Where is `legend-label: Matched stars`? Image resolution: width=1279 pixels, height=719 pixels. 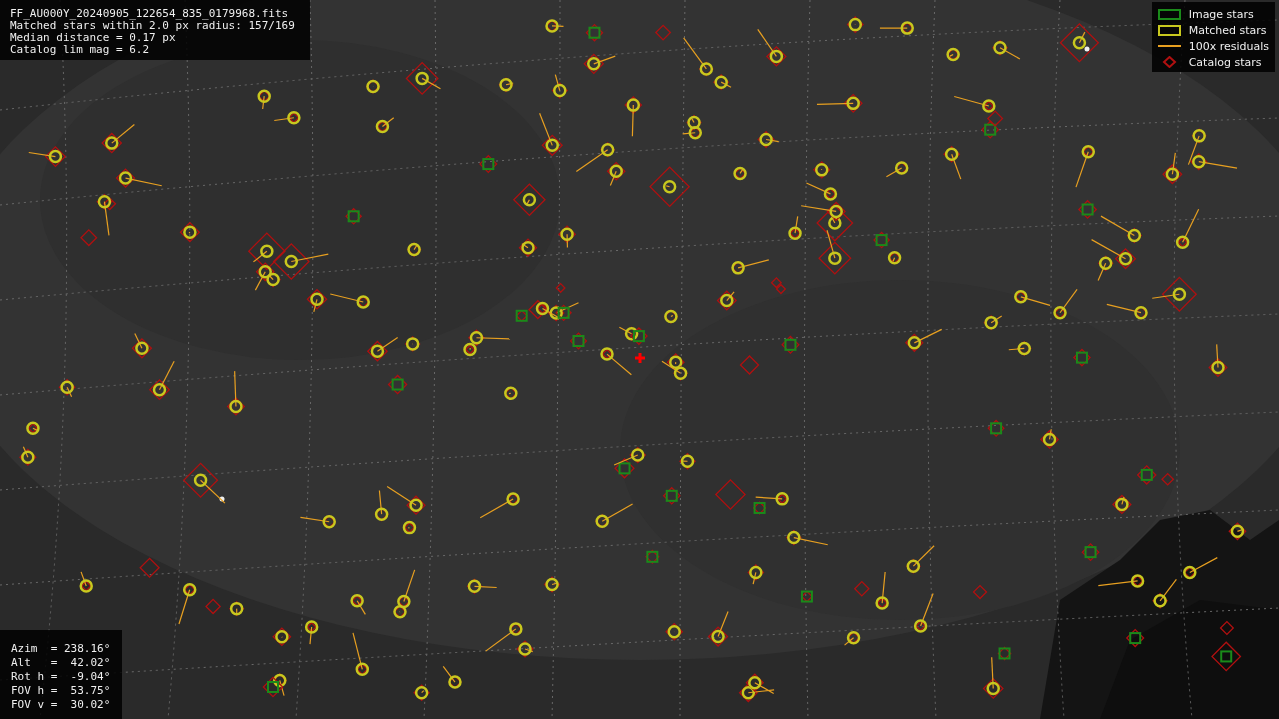
legend-label: Matched stars is located at coordinates (1227, 30).